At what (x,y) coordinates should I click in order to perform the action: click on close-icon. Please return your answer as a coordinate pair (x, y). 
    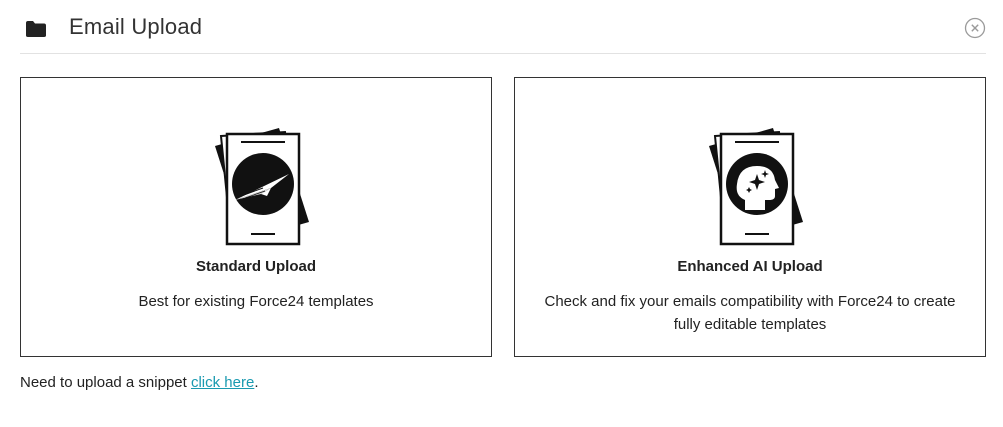
    Looking at the image, I should click on (975, 28).